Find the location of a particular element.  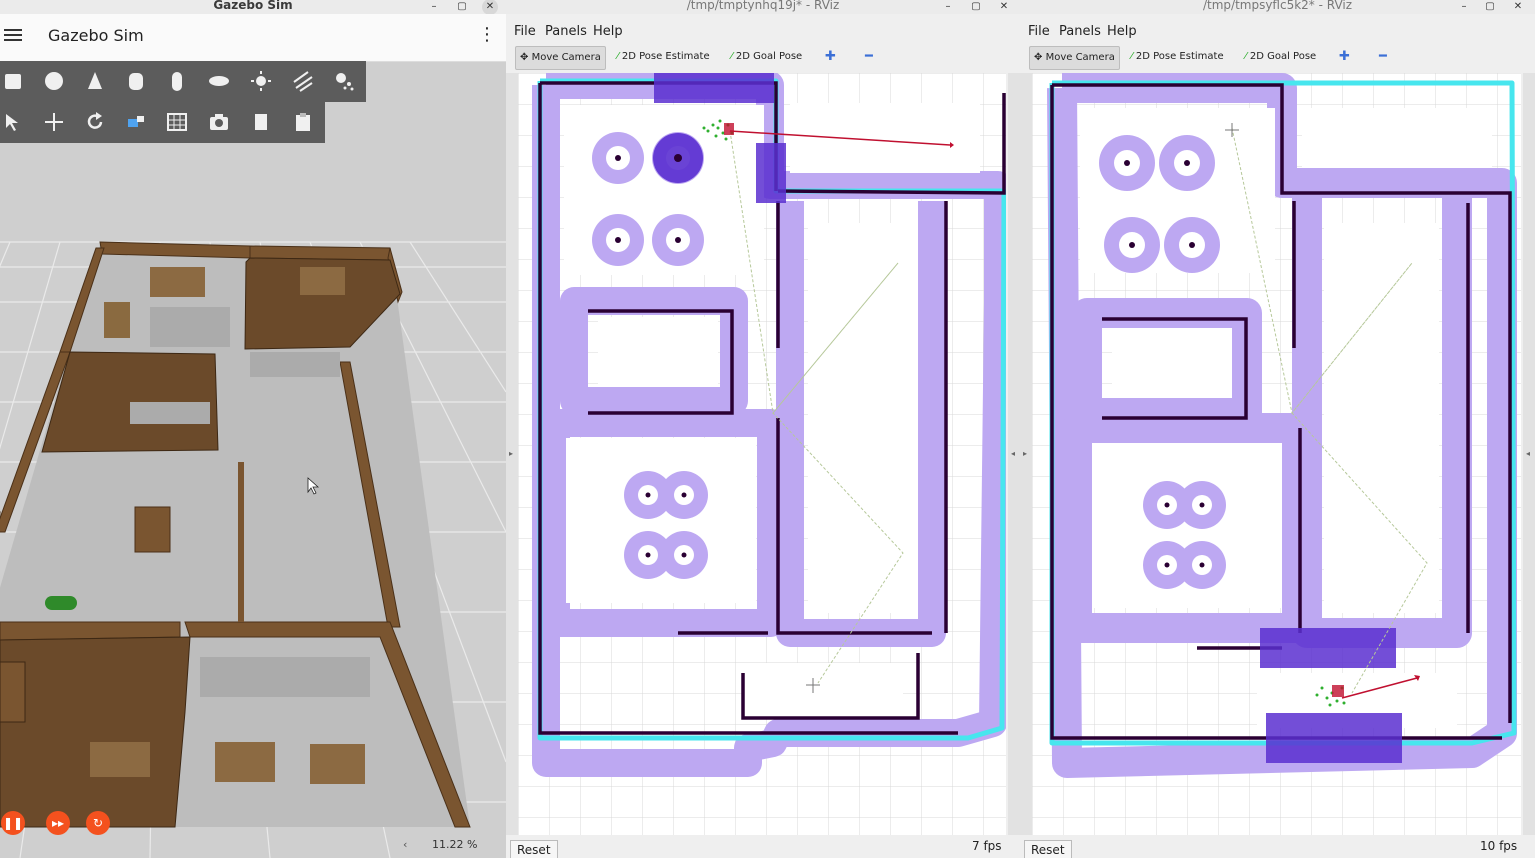

fps-readout: 10 fps is located at coordinates (1499, 846).